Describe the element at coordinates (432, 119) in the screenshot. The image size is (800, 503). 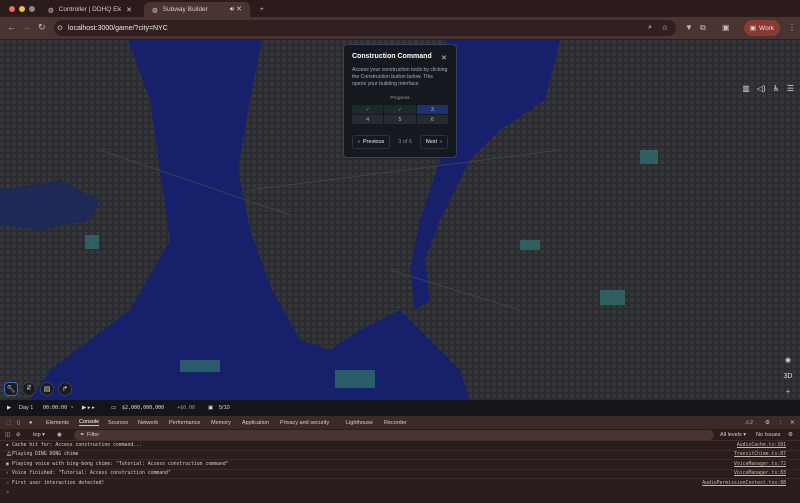
I see `step-6: 6` at that location.